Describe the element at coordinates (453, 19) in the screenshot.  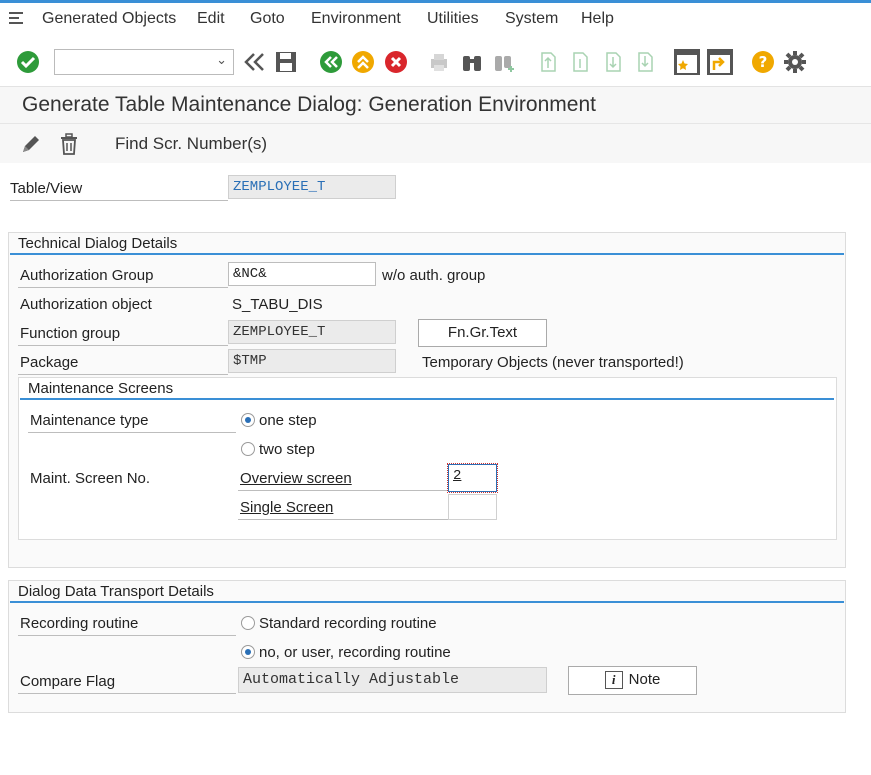
I see `menu-utilities: Utilities` at that location.